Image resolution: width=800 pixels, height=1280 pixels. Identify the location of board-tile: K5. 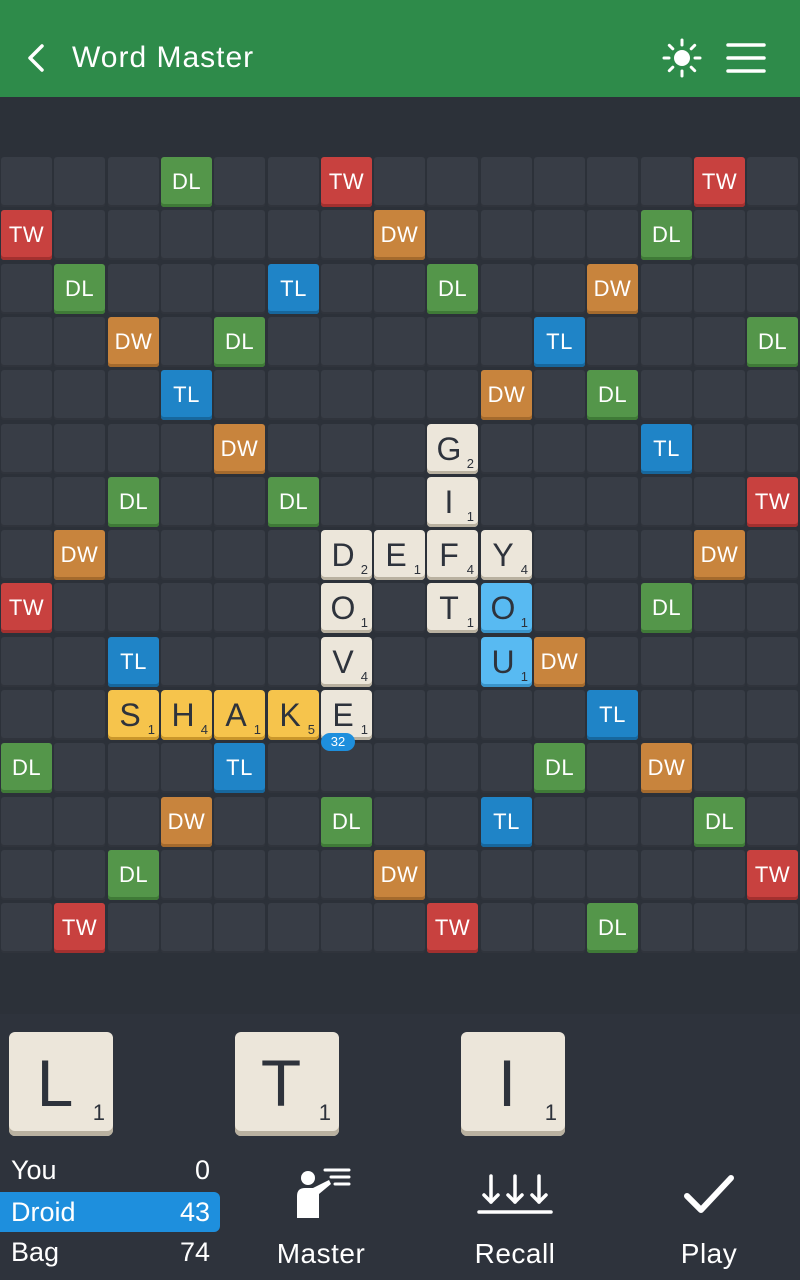
(293, 715).